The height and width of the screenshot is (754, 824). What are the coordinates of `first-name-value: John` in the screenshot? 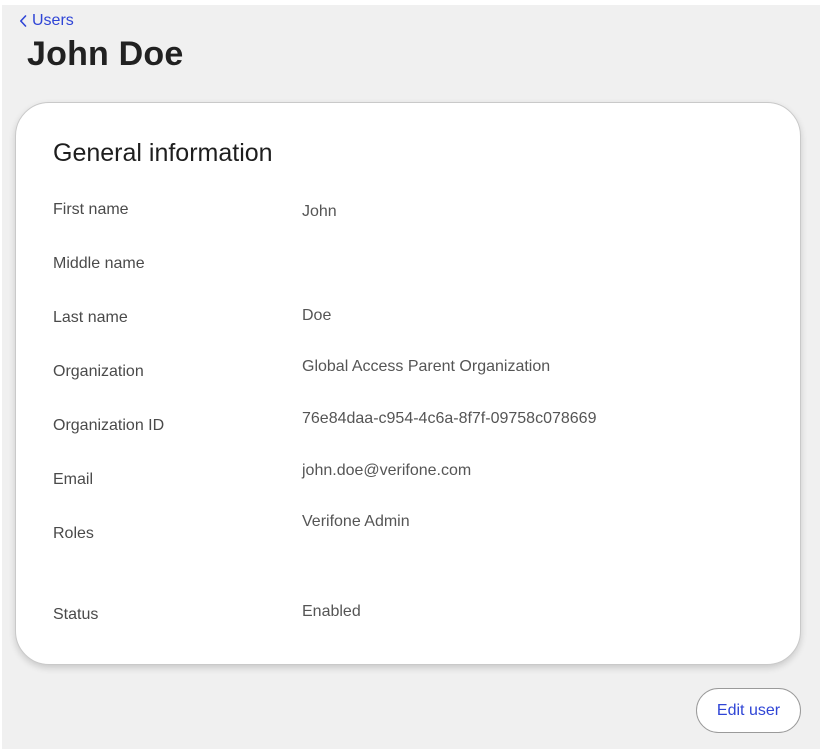 It's located at (319, 211).